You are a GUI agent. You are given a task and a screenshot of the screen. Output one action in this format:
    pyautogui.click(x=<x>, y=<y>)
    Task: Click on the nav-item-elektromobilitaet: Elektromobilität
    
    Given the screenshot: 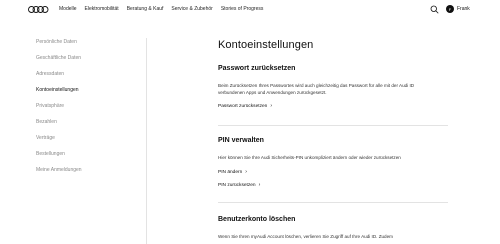 What is the action you would take?
    pyautogui.click(x=102, y=9)
    